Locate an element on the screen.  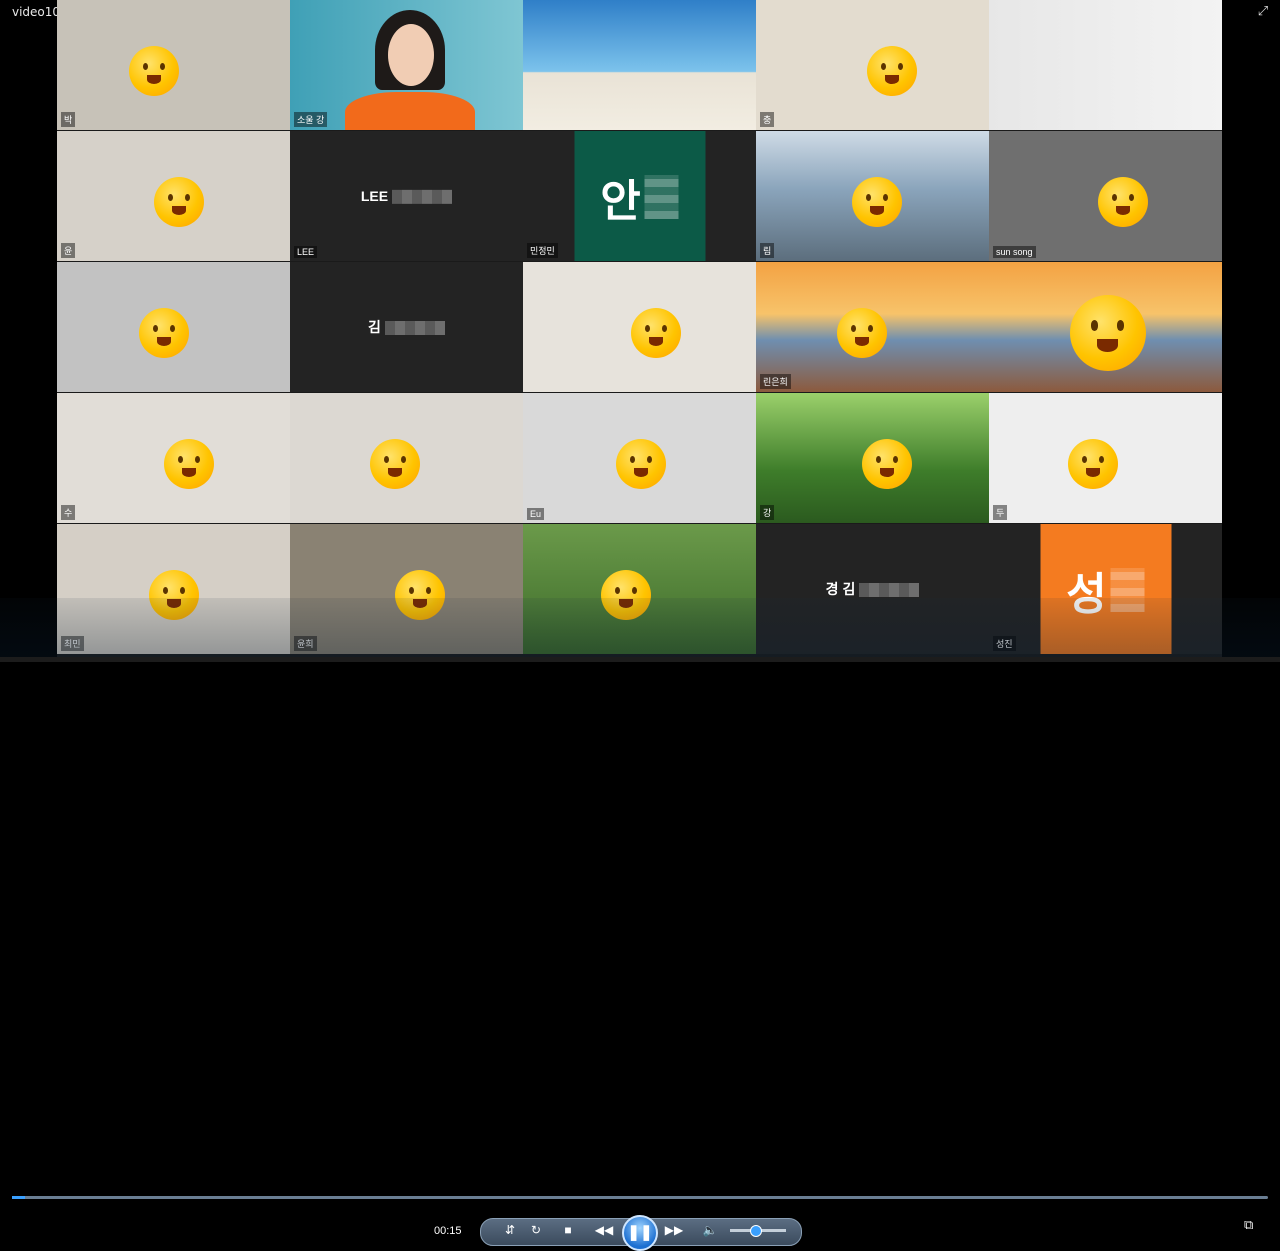
participant-name-label: 강 is located at coordinates (767, 512).